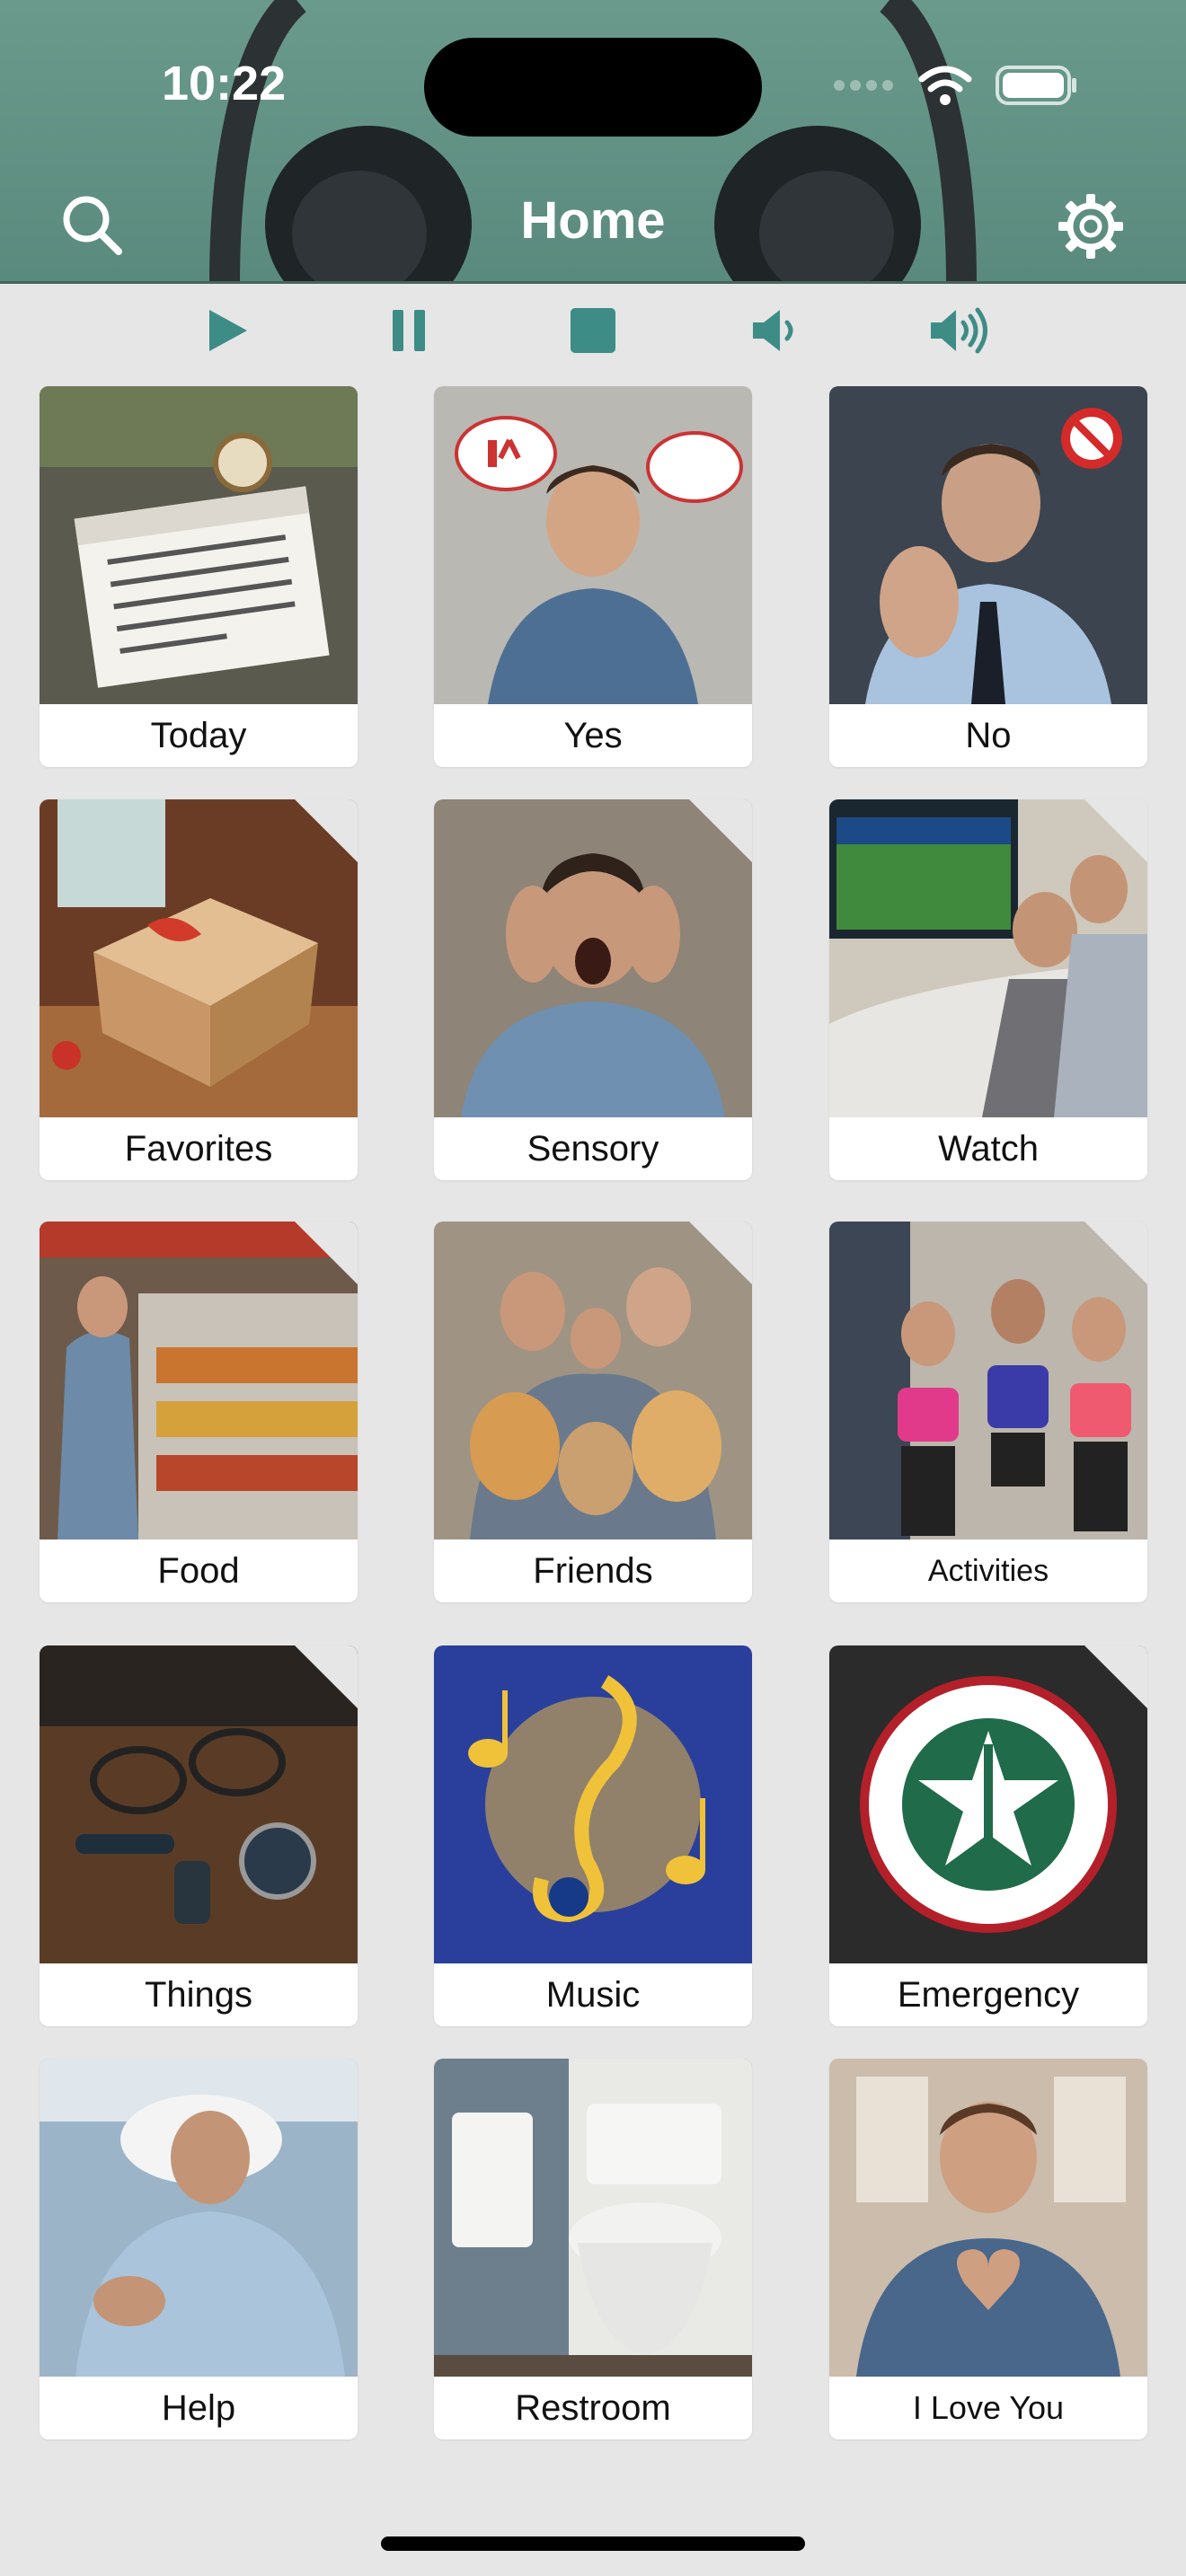 The width and height of the screenshot is (1186, 2576). Describe the element at coordinates (988, 989) in the screenshot. I see `tile-watch: Watch` at that location.